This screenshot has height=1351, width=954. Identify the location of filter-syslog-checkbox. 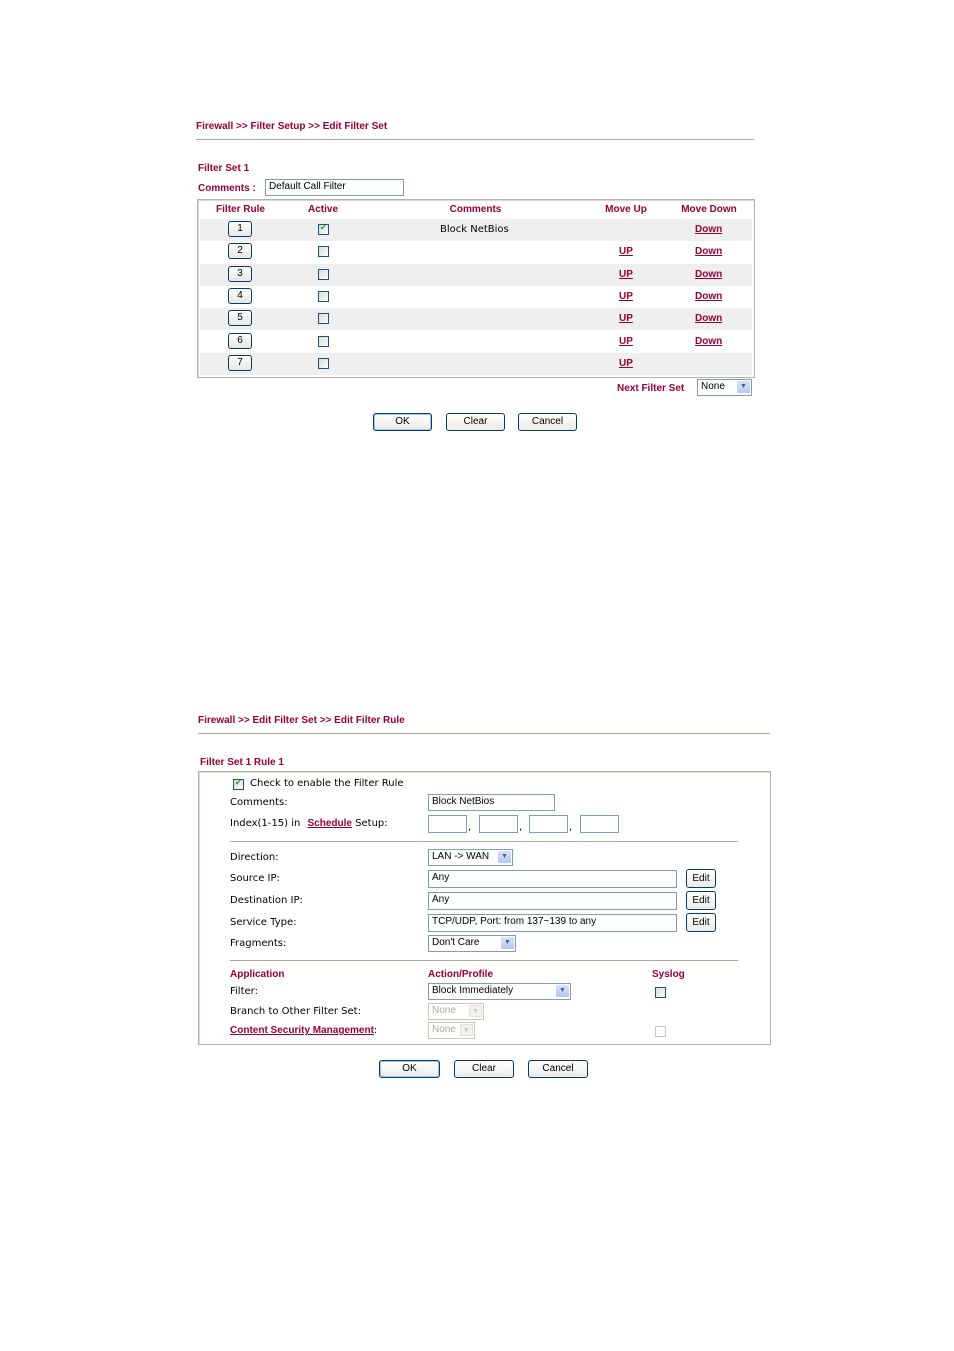
(660, 992).